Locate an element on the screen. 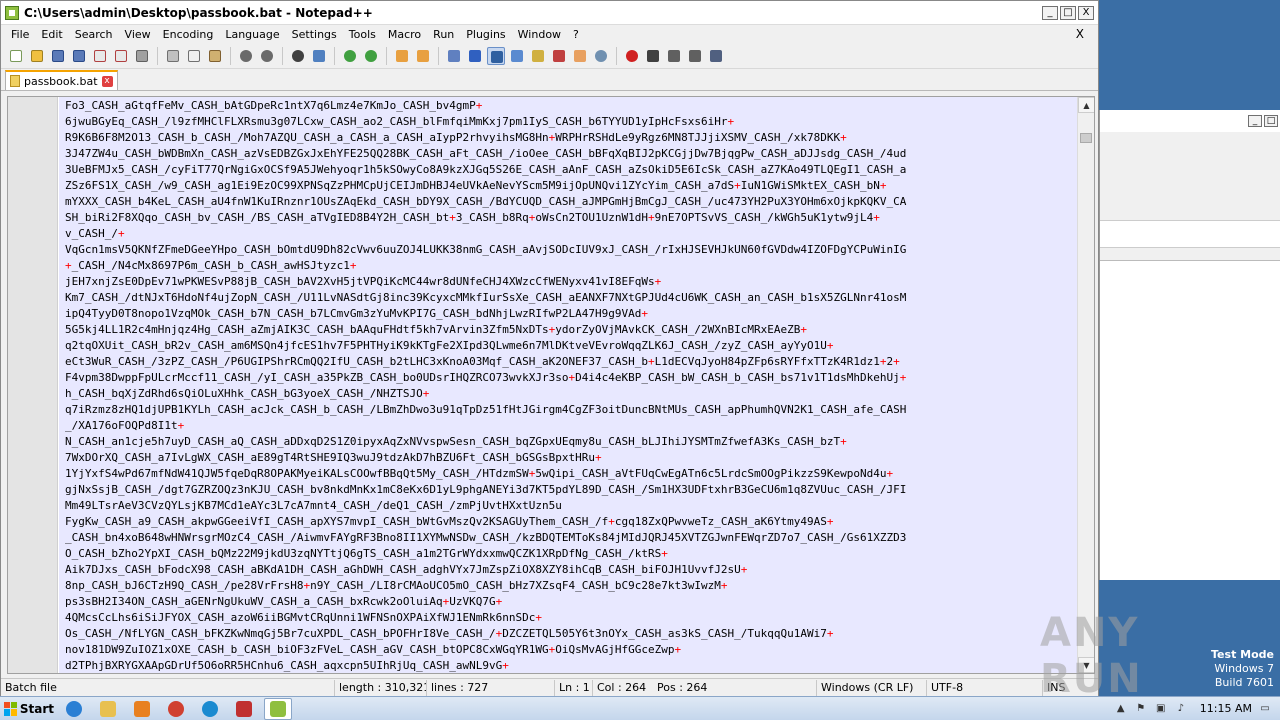 The height and width of the screenshot is (720, 1280). folder-as-workspace-icon is located at coordinates (580, 56).